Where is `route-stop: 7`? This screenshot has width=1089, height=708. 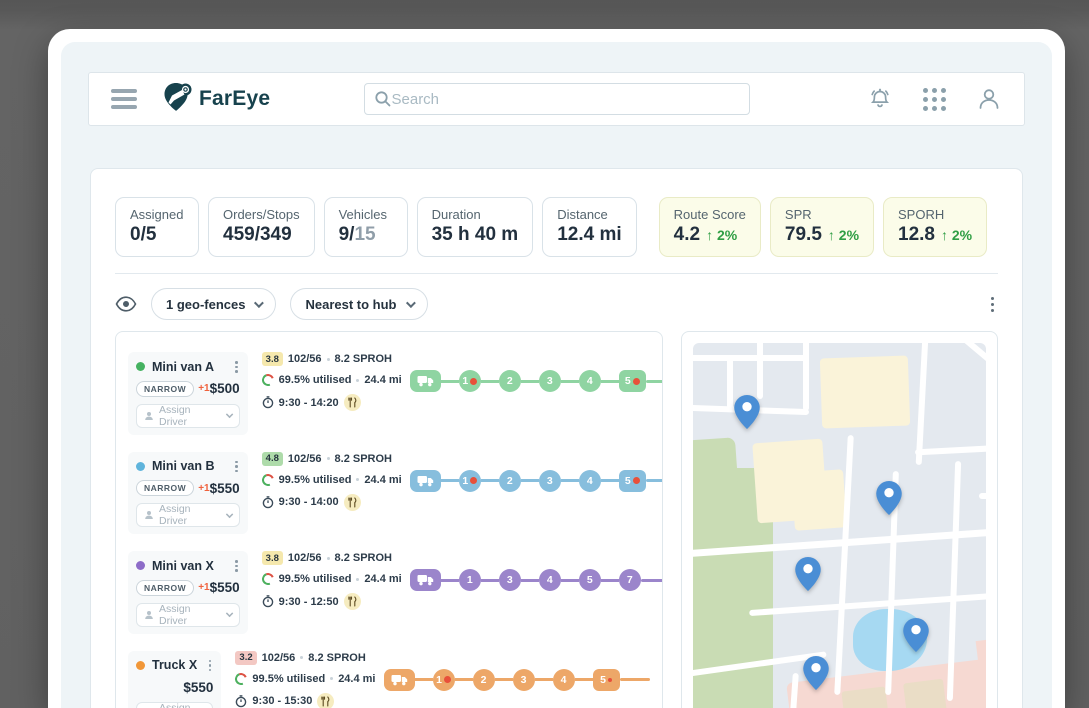 route-stop: 7 is located at coordinates (629, 580).